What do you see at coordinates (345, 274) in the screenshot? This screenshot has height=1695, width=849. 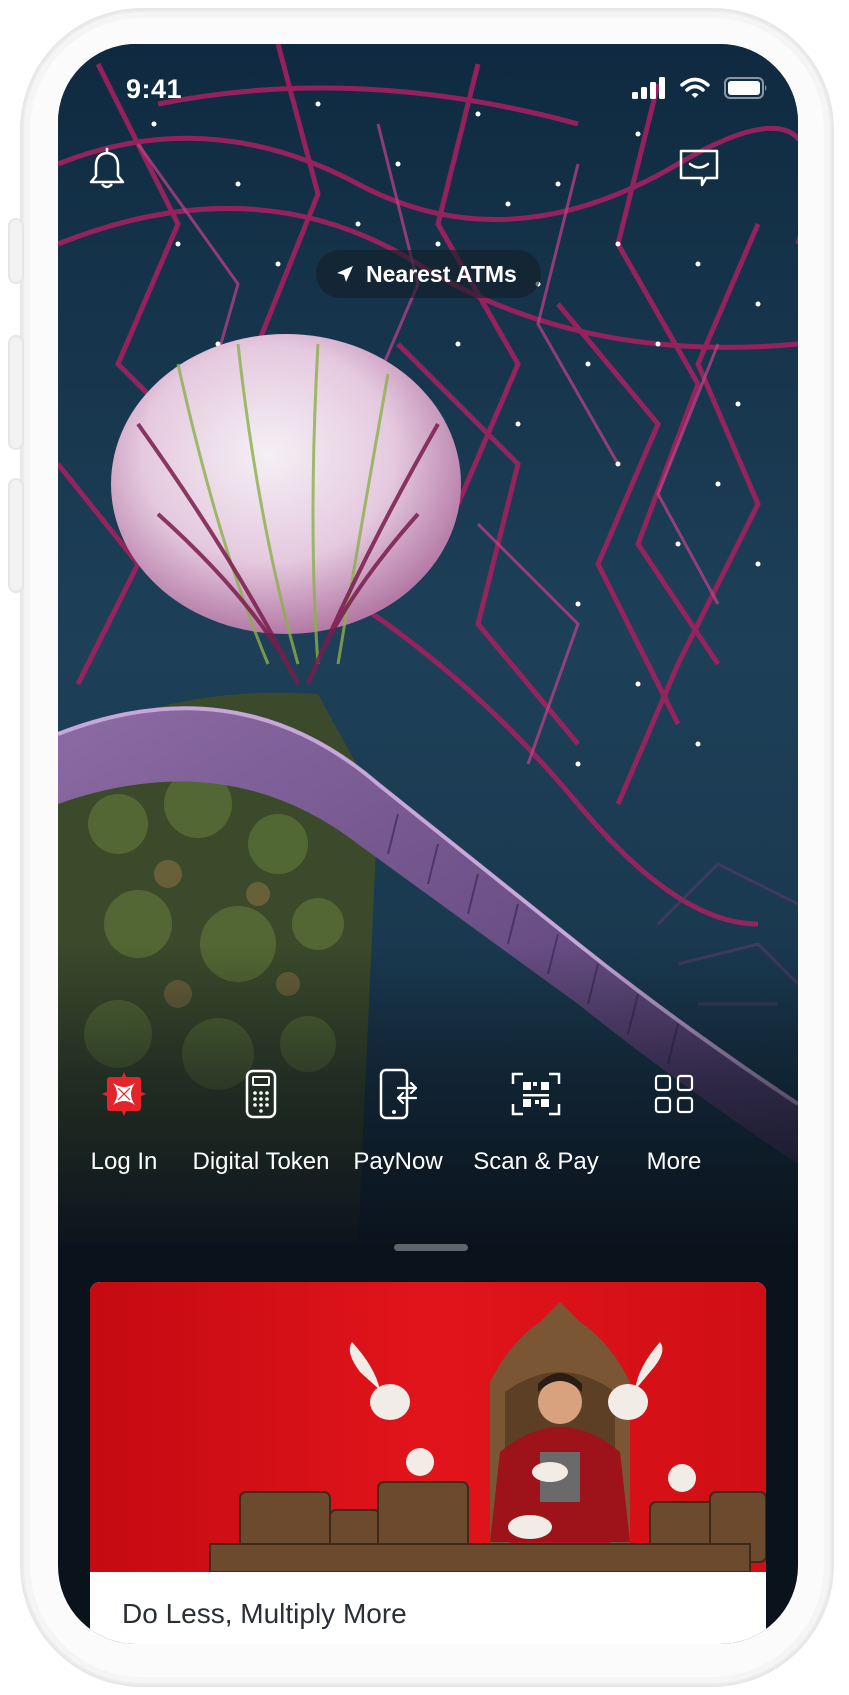 I see `location-arrow-icon` at bounding box center [345, 274].